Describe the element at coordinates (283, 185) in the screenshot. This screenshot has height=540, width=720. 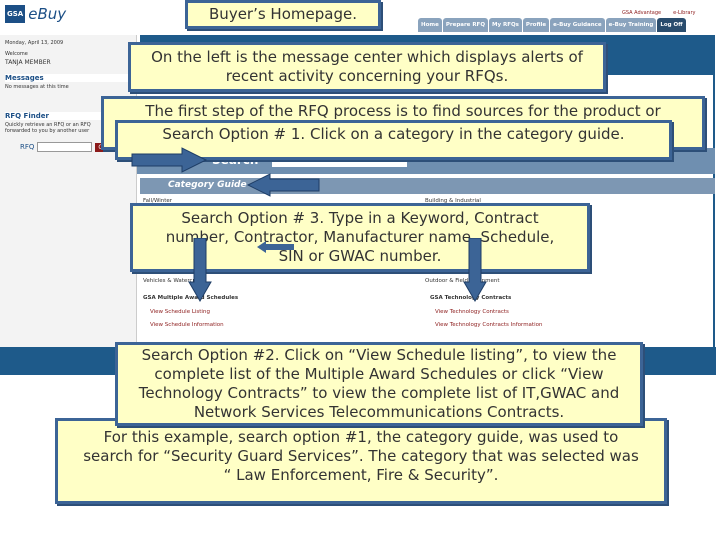
I see `arrow-left-icon` at that location.